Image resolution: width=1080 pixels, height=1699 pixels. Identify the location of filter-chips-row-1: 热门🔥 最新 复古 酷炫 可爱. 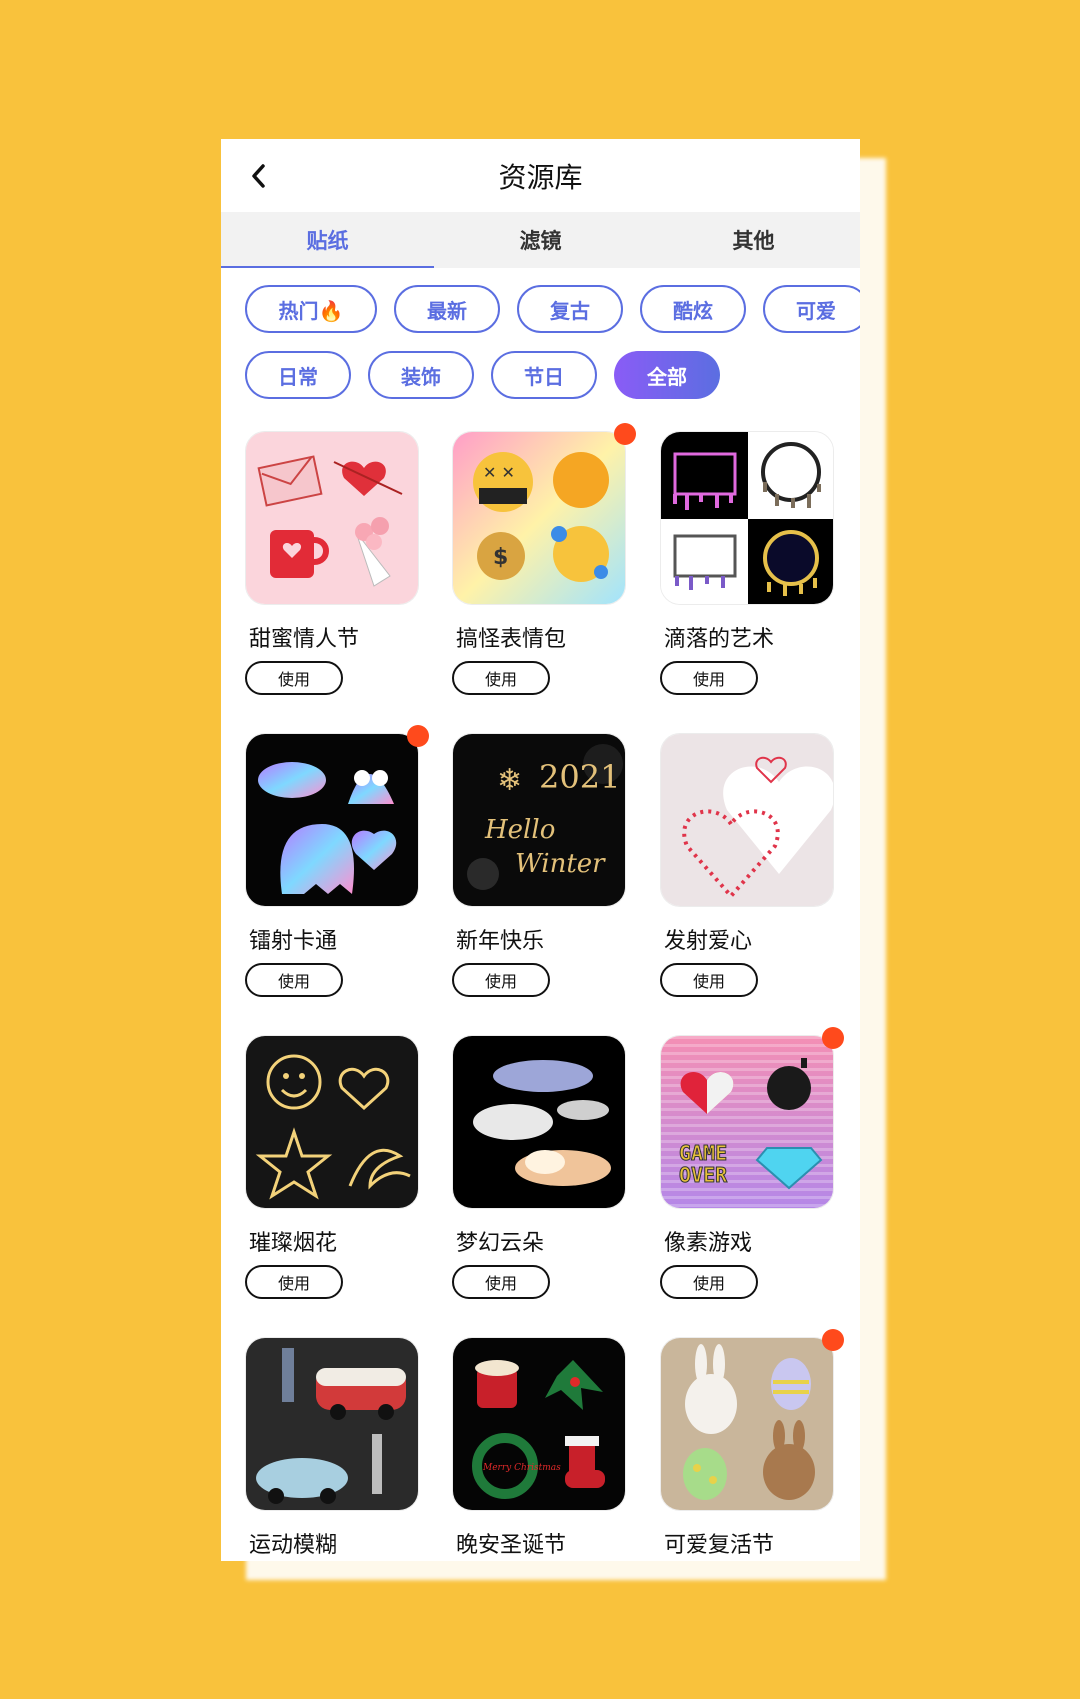
(552, 309).